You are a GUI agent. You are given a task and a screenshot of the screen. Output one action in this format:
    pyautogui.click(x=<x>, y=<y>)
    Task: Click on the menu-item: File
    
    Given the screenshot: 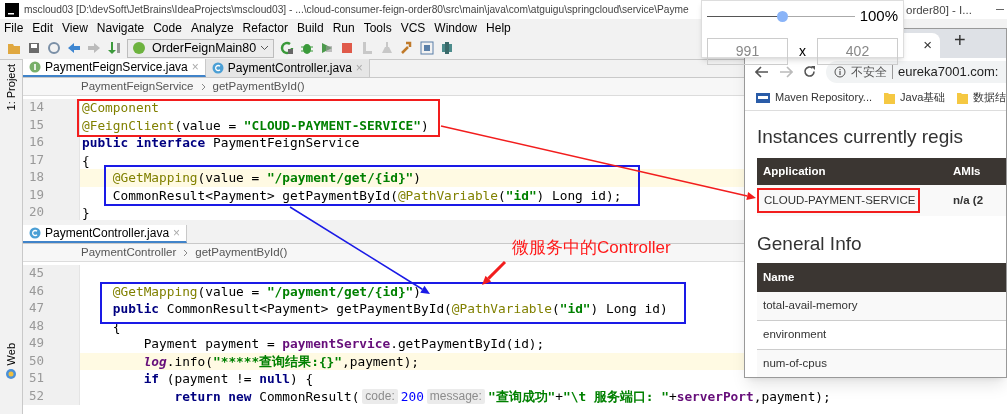 What is the action you would take?
    pyautogui.click(x=14, y=28)
    